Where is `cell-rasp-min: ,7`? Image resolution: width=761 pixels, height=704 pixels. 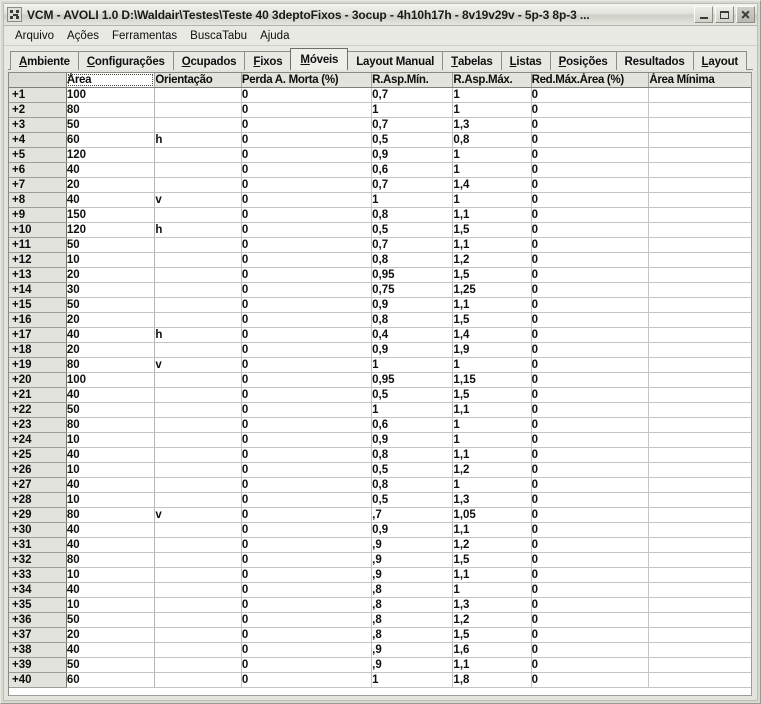
cell-rasp-min: ,7 is located at coordinates (412, 515).